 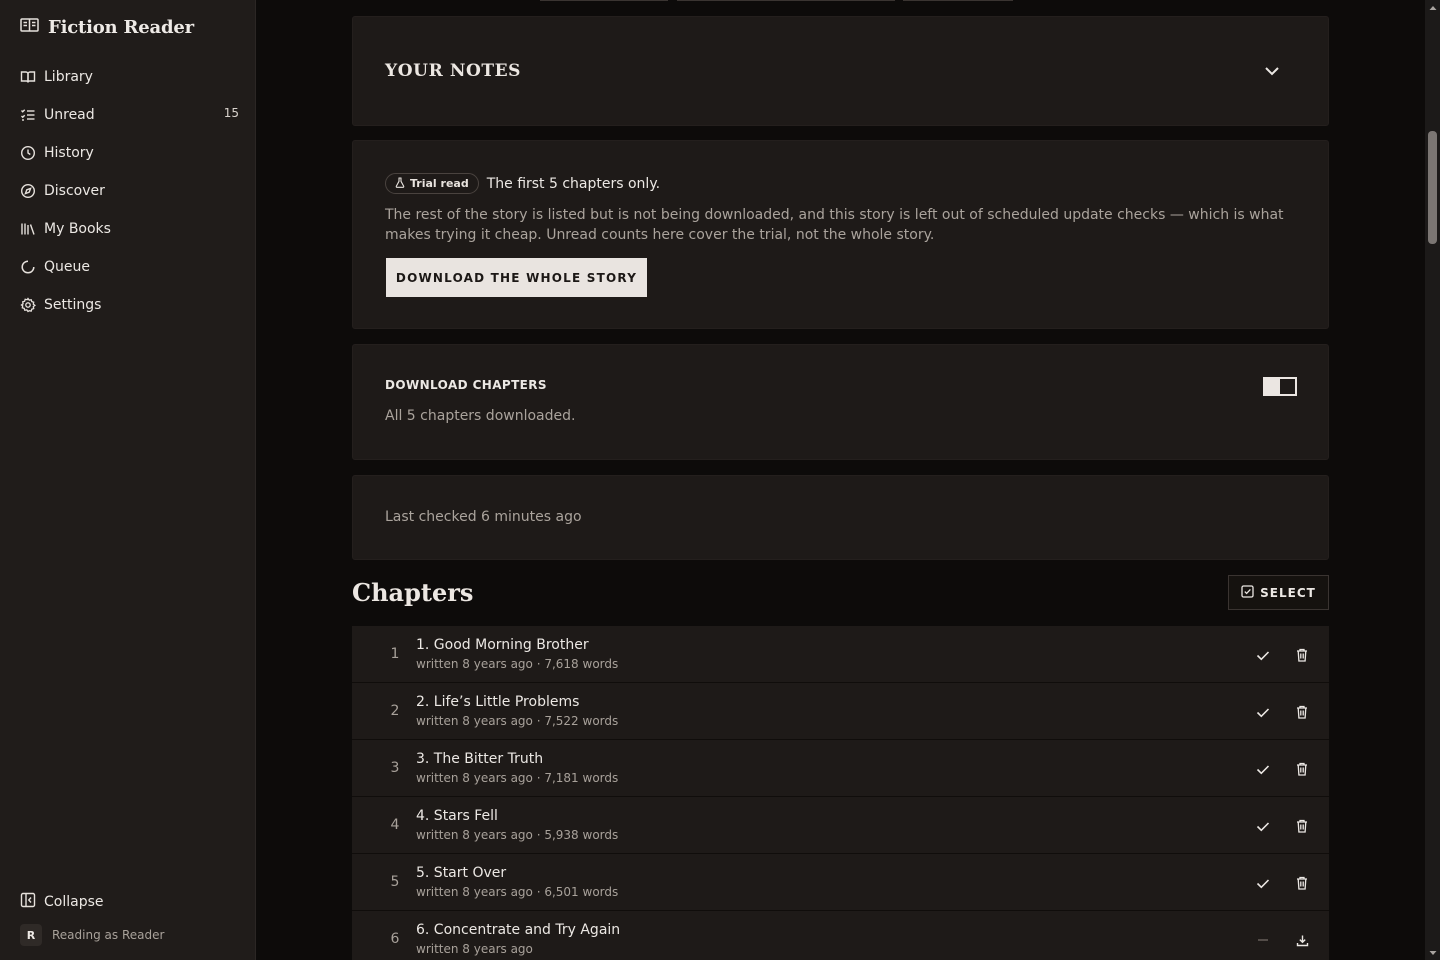 What do you see at coordinates (395, 654) in the screenshot?
I see `chapter-number: 1` at bounding box center [395, 654].